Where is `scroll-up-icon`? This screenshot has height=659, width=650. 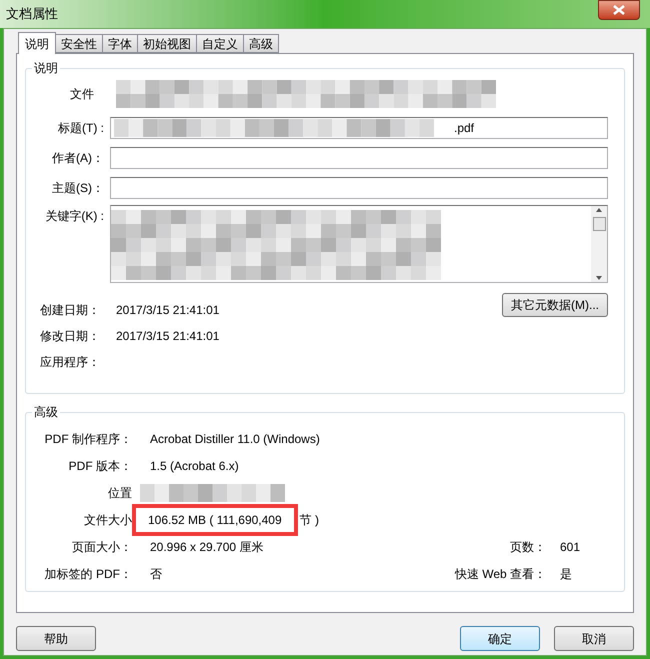
scroll-up-icon is located at coordinates (599, 210).